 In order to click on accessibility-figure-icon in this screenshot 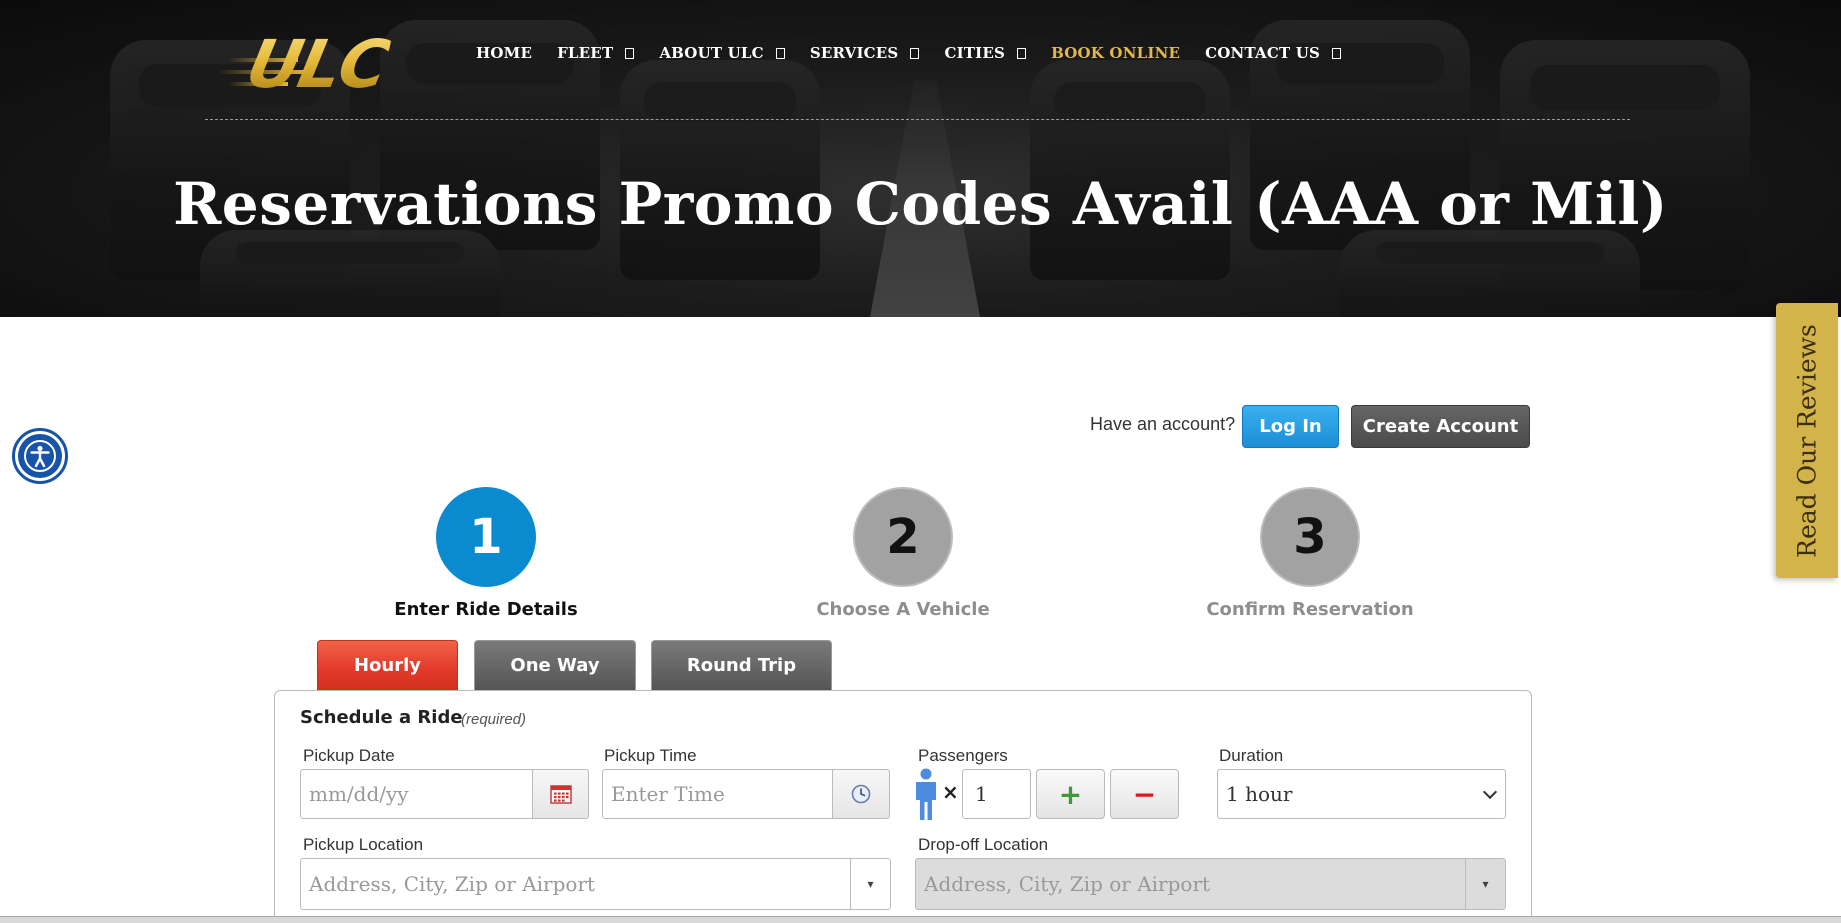, I will do `click(40, 456)`.